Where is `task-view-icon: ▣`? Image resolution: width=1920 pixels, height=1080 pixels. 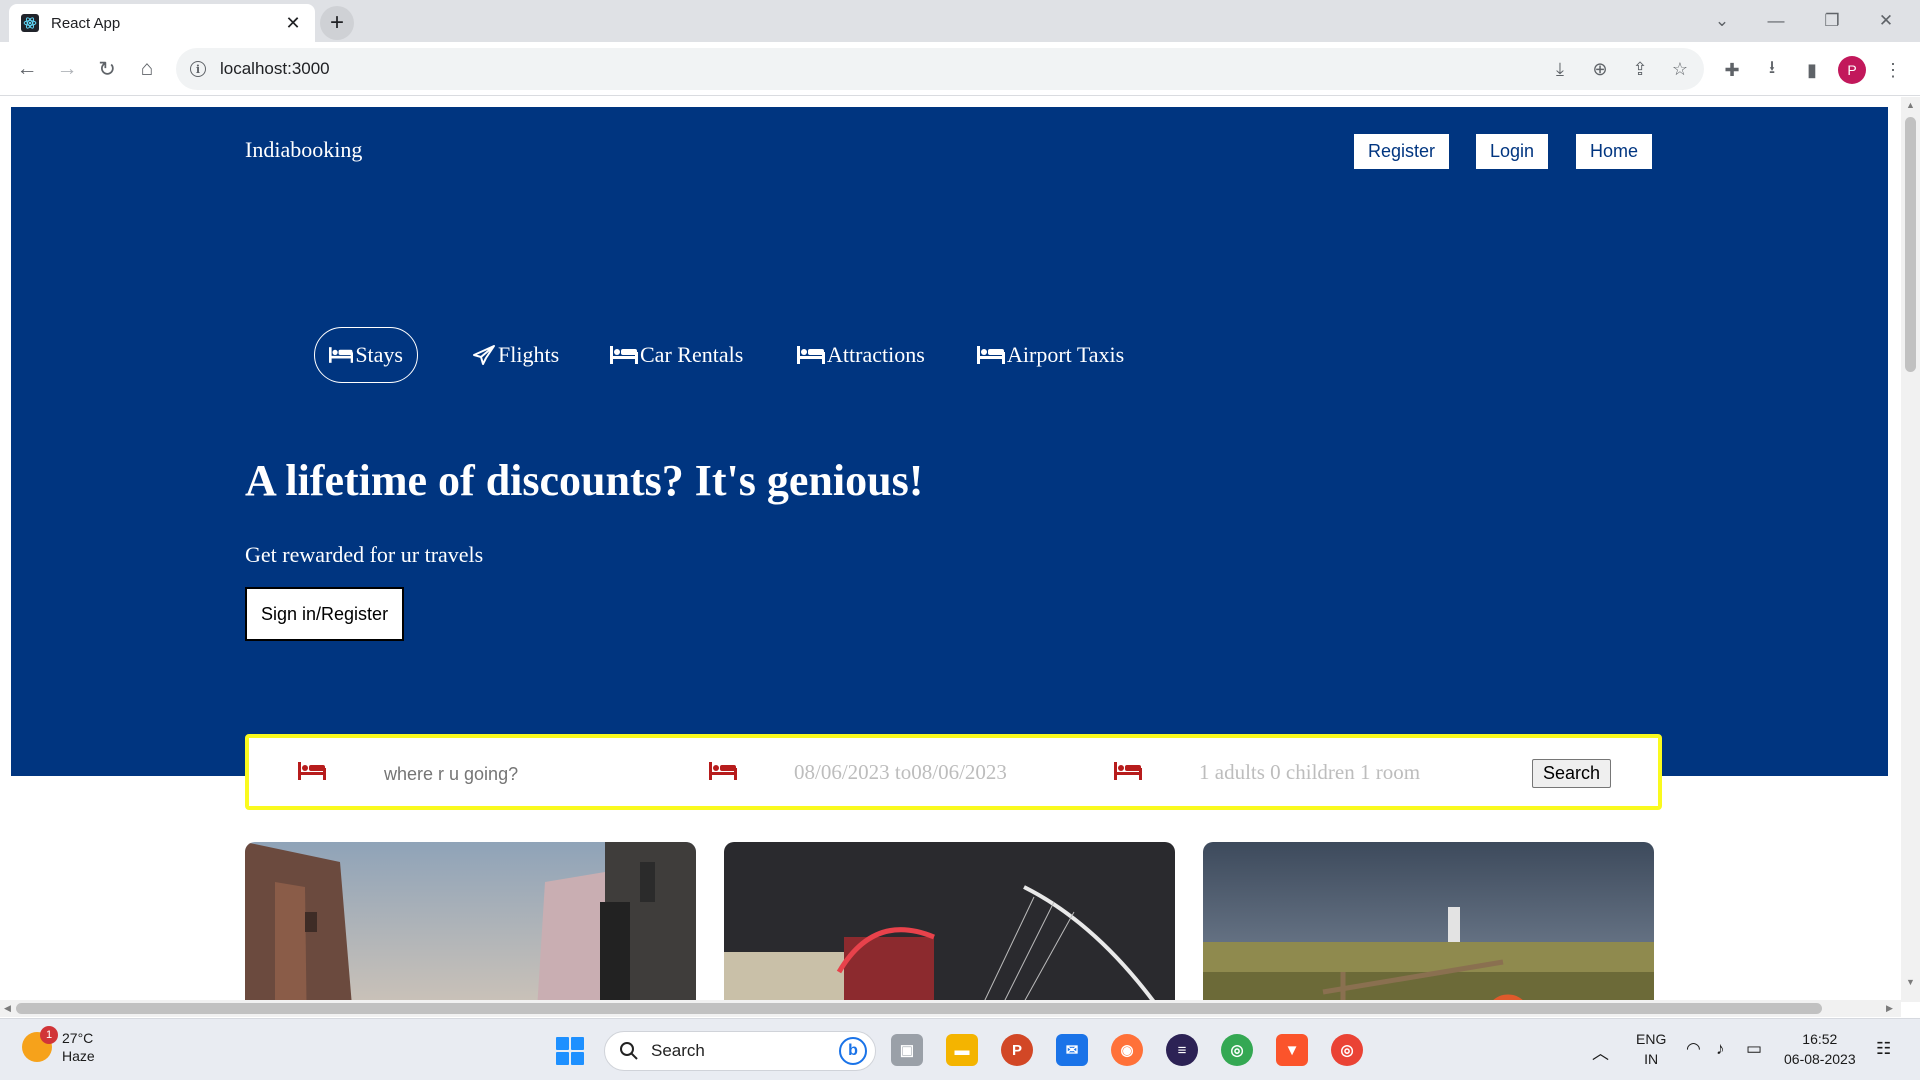 task-view-icon: ▣ is located at coordinates (907, 1050).